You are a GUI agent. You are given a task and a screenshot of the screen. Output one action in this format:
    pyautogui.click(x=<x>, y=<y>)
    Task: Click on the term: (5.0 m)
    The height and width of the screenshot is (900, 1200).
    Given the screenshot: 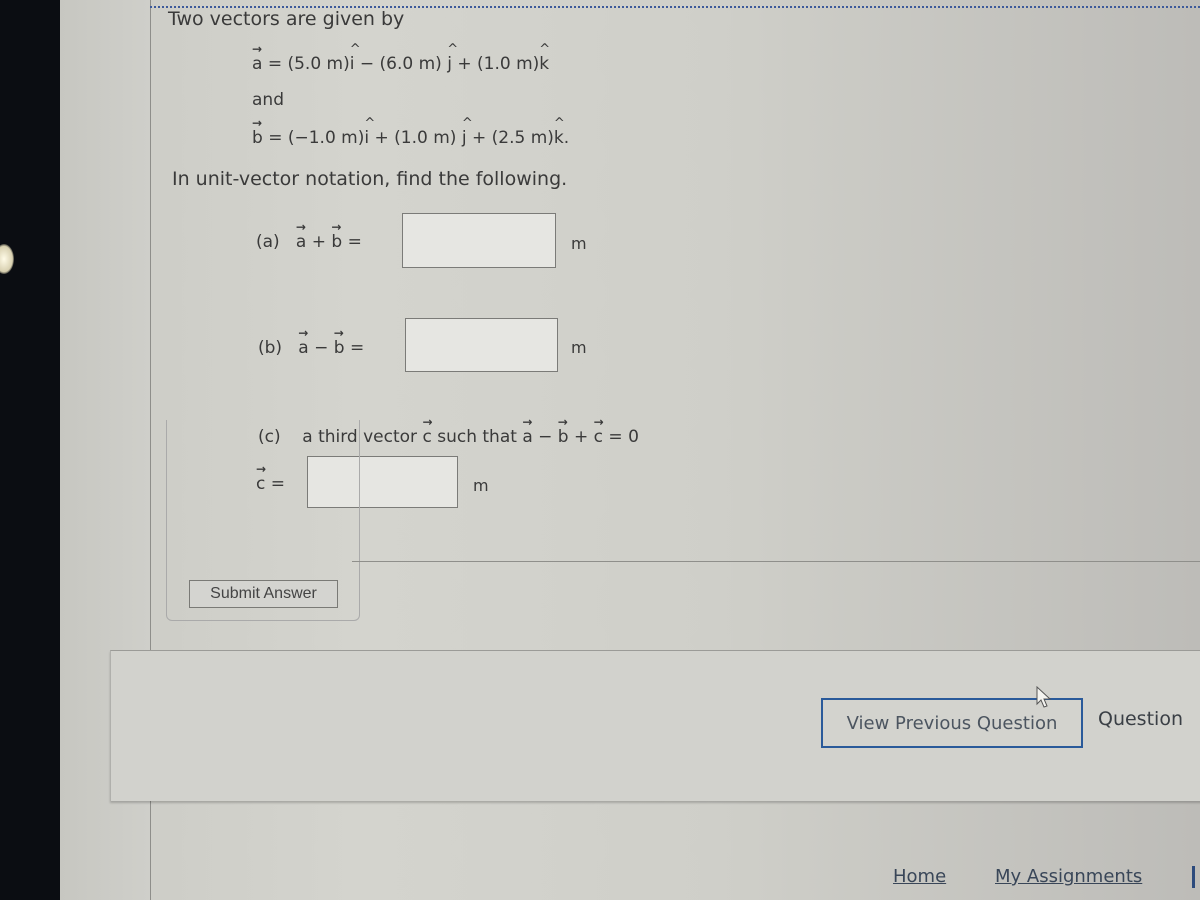 What is the action you would take?
    pyautogui.click(x=318, y=64)
    